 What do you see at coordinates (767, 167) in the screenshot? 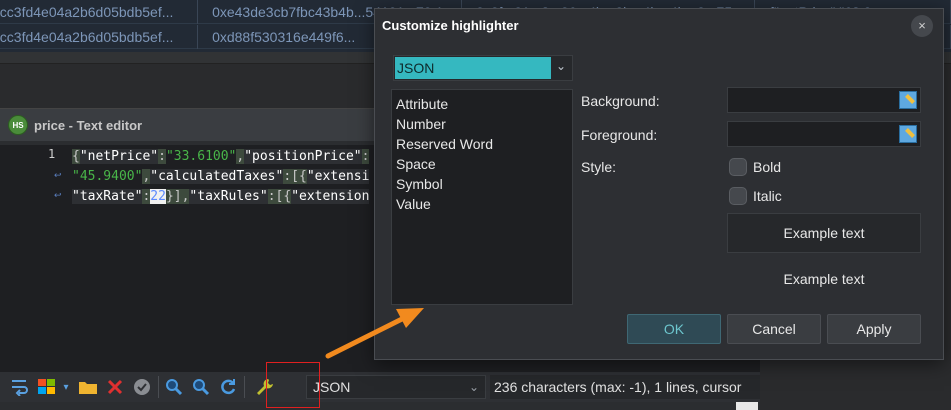
I see `bold-label: Bold` at bounding box center [767, 167].